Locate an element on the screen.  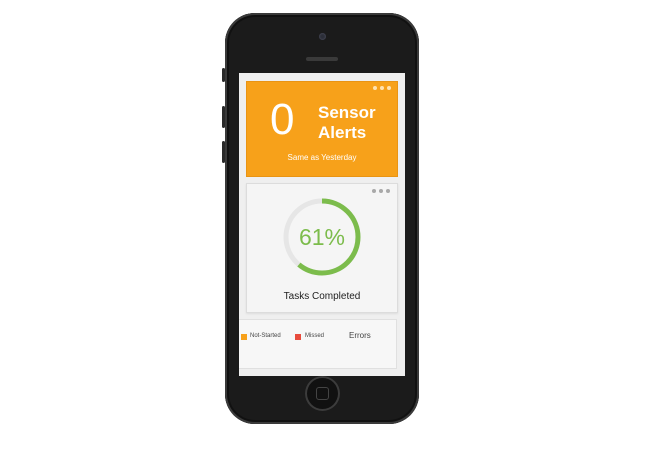
alert-count: 0 is located at coordinates (282, 119).